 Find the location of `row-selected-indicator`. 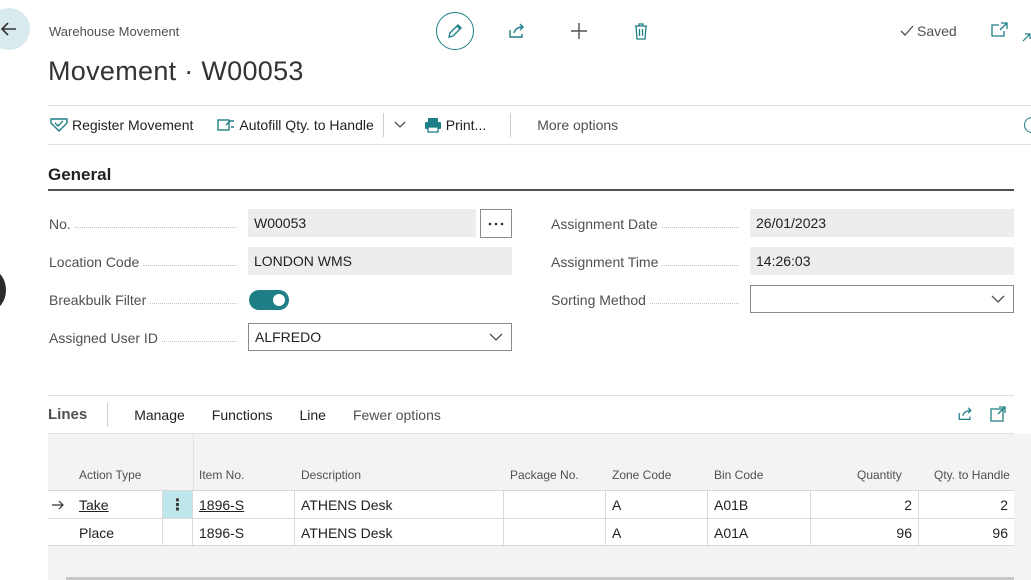

row-selected-indicator is located at coordinates (57, 504).